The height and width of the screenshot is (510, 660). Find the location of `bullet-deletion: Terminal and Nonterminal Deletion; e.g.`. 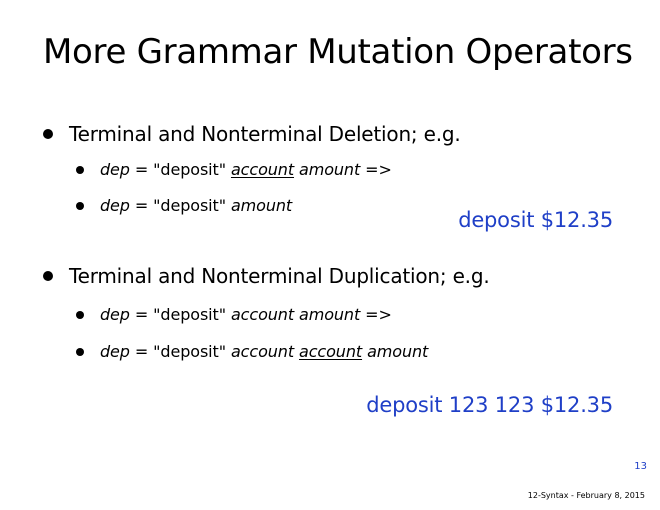

bullet-deletion: Terminal and Nonterminal Deletion; e.g. is located at coordinates (252, 134).